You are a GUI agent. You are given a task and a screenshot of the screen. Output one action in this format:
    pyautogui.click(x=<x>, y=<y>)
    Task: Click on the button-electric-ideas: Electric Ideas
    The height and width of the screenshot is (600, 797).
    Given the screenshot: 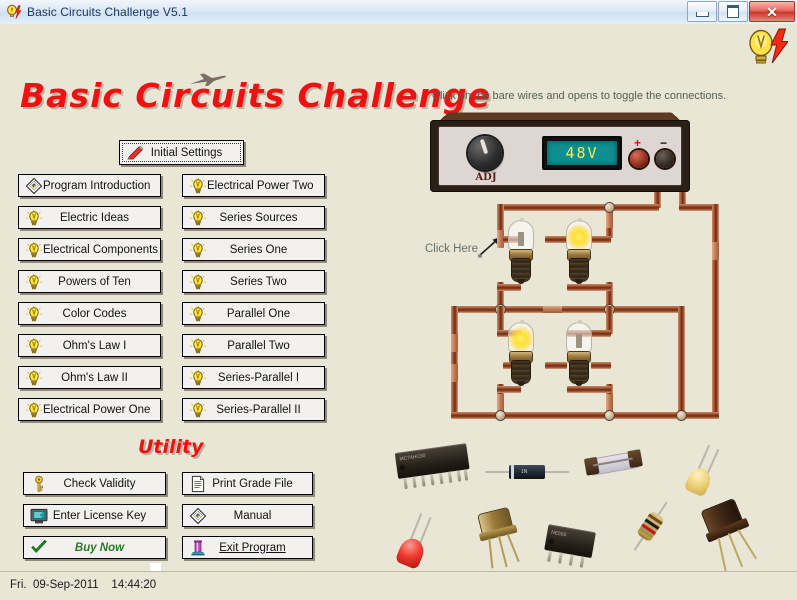 What is the action you would take?
    pyautogui.click(x=89, y=217)
    